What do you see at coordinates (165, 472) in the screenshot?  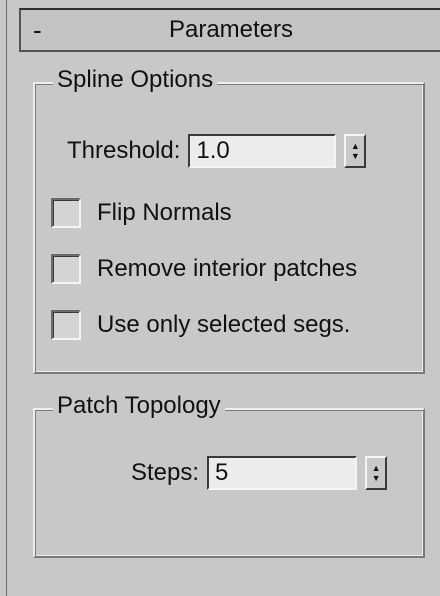 I see `steps-label: Steps:` at bounding box center [165, 472].